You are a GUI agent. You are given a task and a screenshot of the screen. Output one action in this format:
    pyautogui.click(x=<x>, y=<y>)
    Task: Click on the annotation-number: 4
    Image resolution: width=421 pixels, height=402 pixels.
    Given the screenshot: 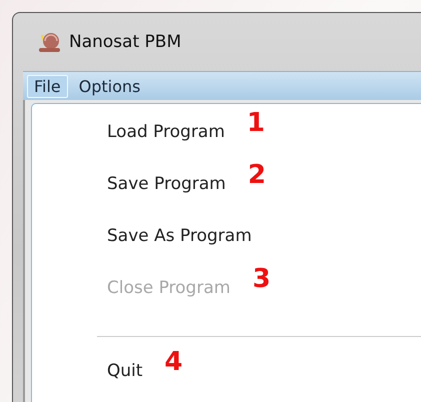 What is the action you would take?
    pyautogui.click(x=173, y=362)
    